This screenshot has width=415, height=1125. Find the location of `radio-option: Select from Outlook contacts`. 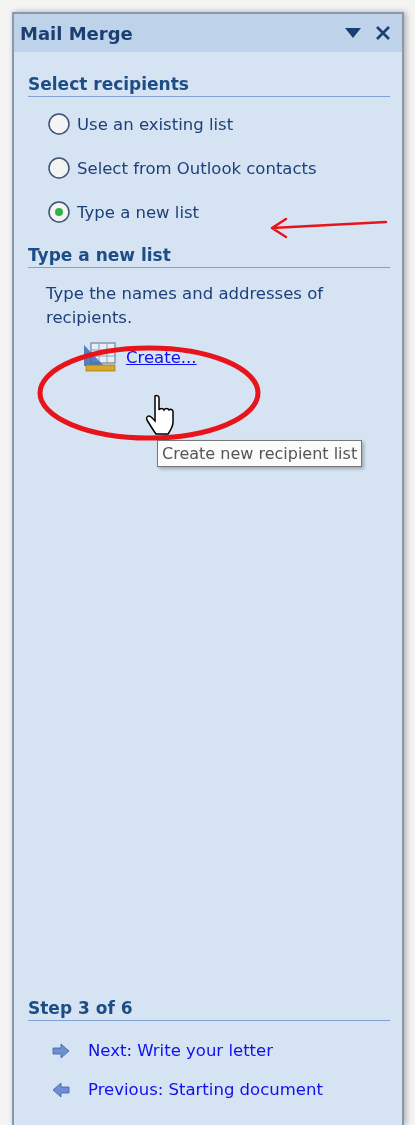

radio-option: Select from Outlook contacts is located at coordinates (219, 168).